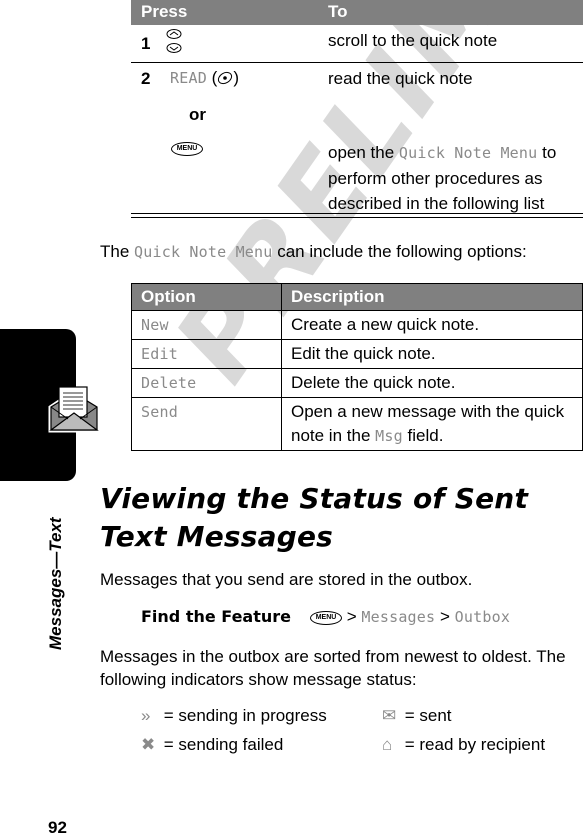 The height and width of the screenshot is (838, 583). What do you see at coordinates (146, 78) in the screenshot?
I see `step-number: 2` at bounding box center [146, 78].